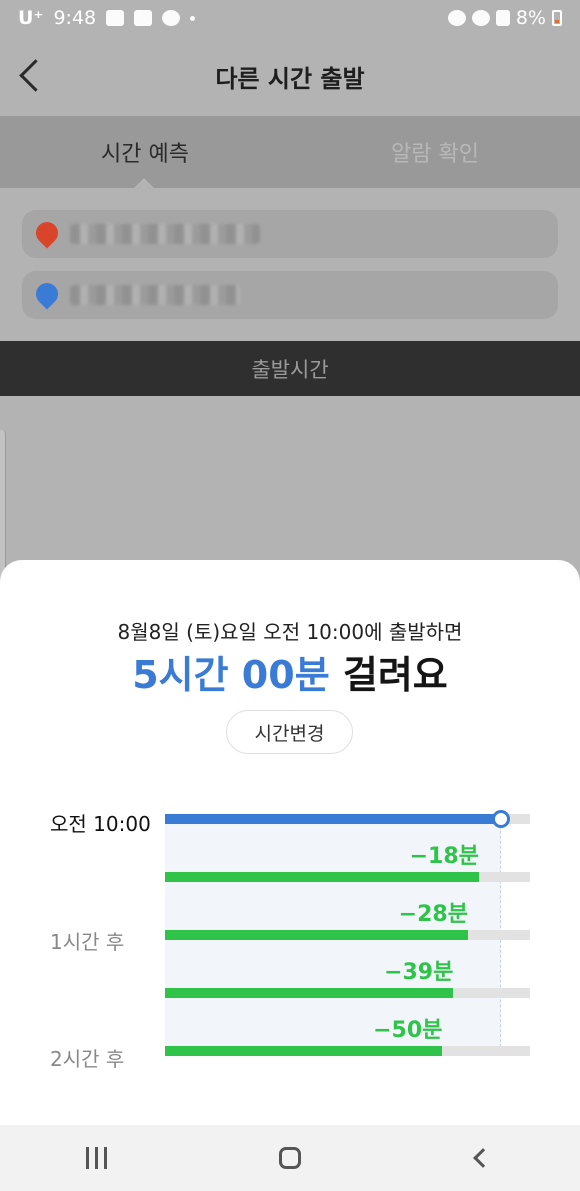  I want to click on destination-field, so click(290, 295).